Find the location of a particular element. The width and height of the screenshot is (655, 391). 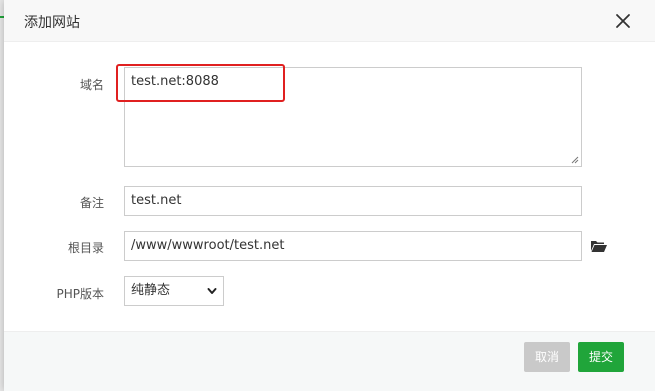

dialog-header: 添加网站 is located at coordinates (329, 21).